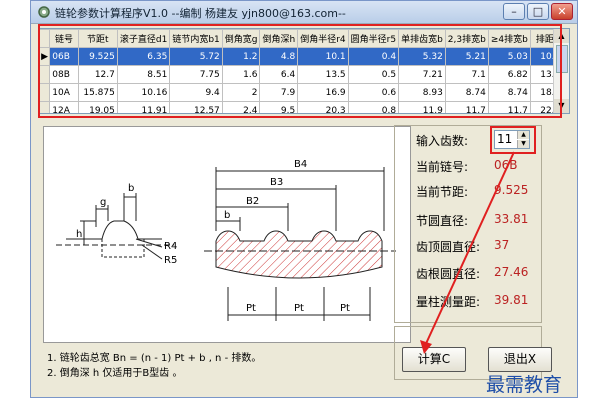  I want to click on annotation-arrow, so click(467, 252).